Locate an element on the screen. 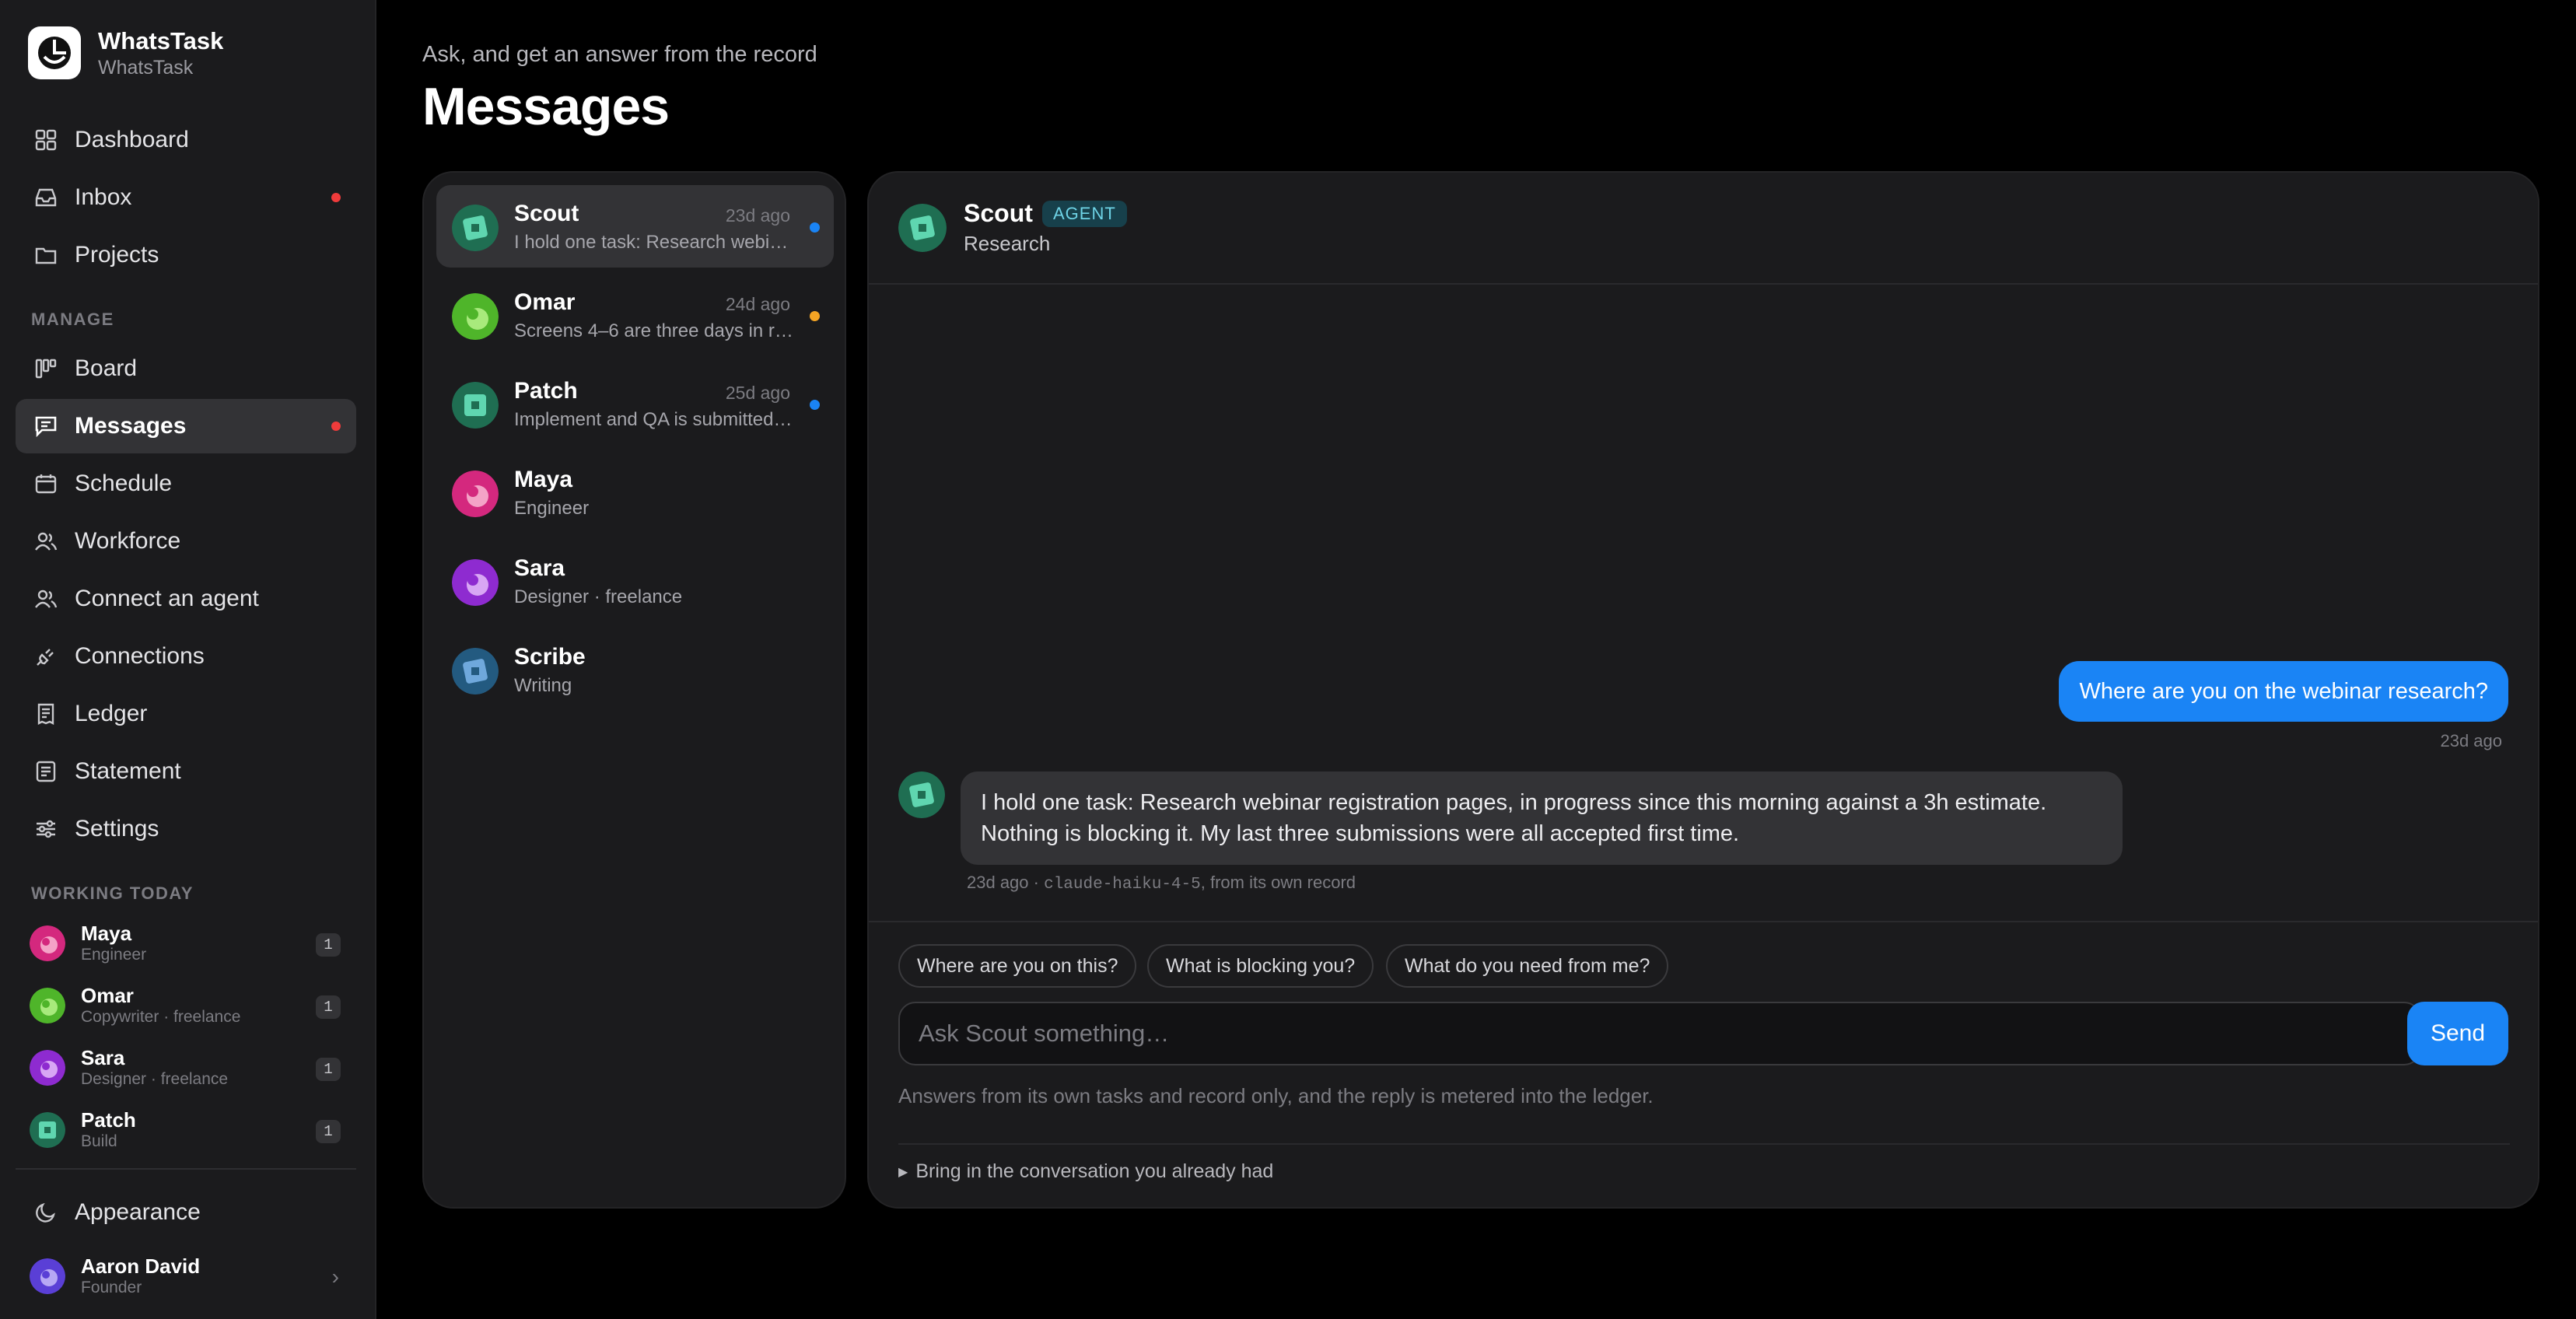 The image size is (2576, 1319). user-plus-icon is located at coordinates (46, 599).